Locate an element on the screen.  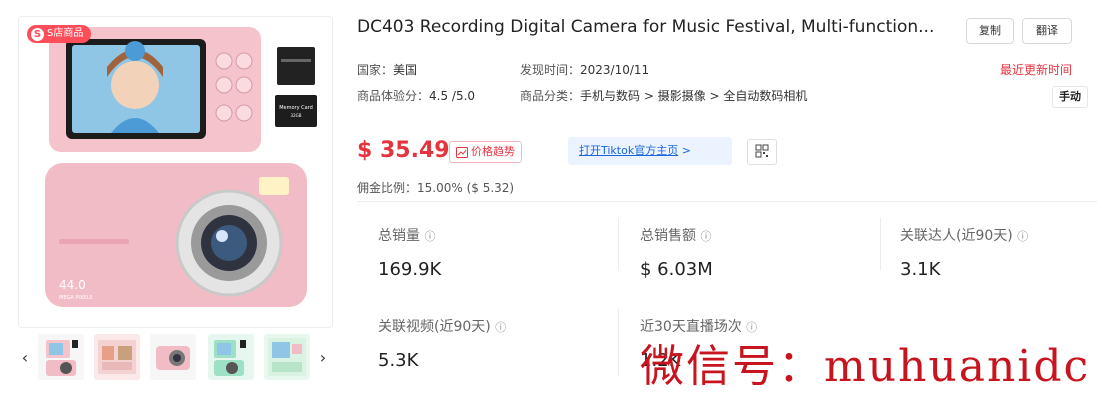
rating-value: 4.5 /5.0 is located at coordinates (452, 96).